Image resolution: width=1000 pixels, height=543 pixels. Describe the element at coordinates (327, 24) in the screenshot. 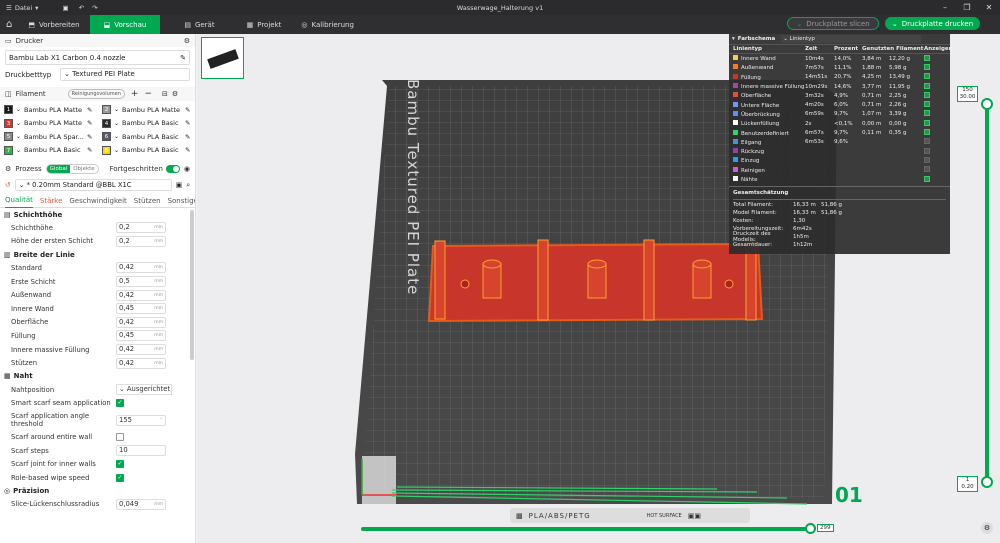

I see `tab-calibration: ◎ Kalibrierung` at that location.